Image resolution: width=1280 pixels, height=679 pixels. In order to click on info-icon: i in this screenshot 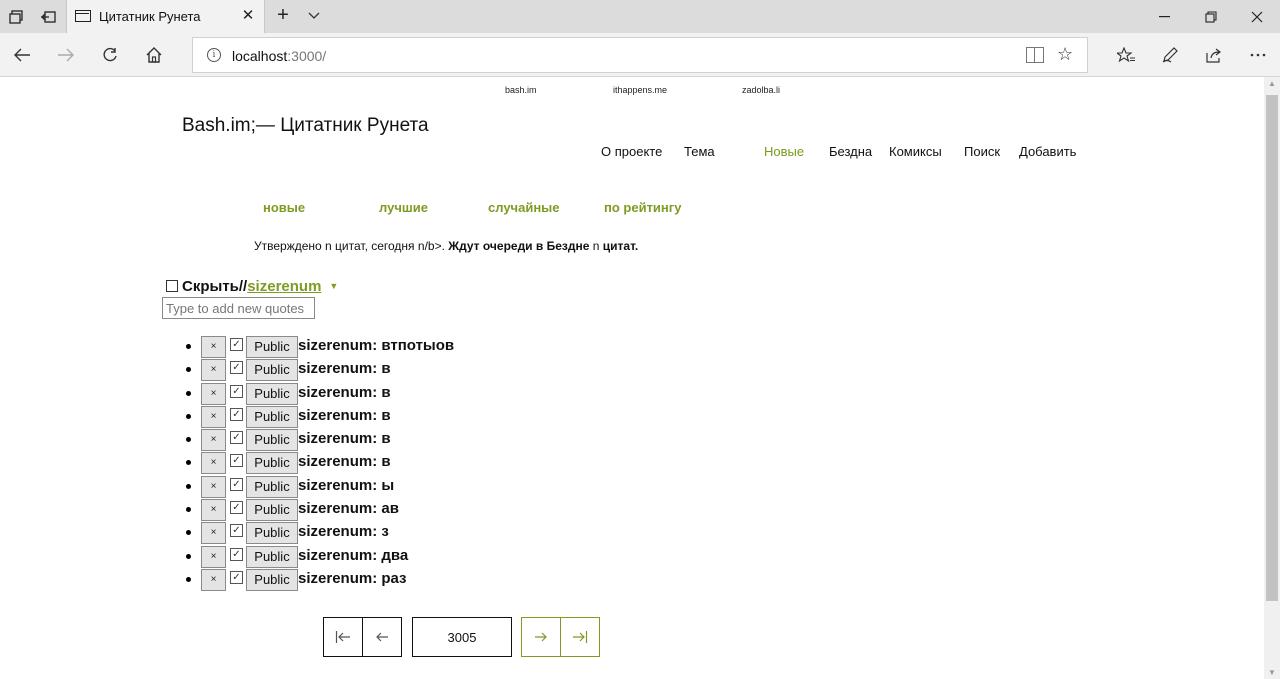, I will do `click(214, 55)`.